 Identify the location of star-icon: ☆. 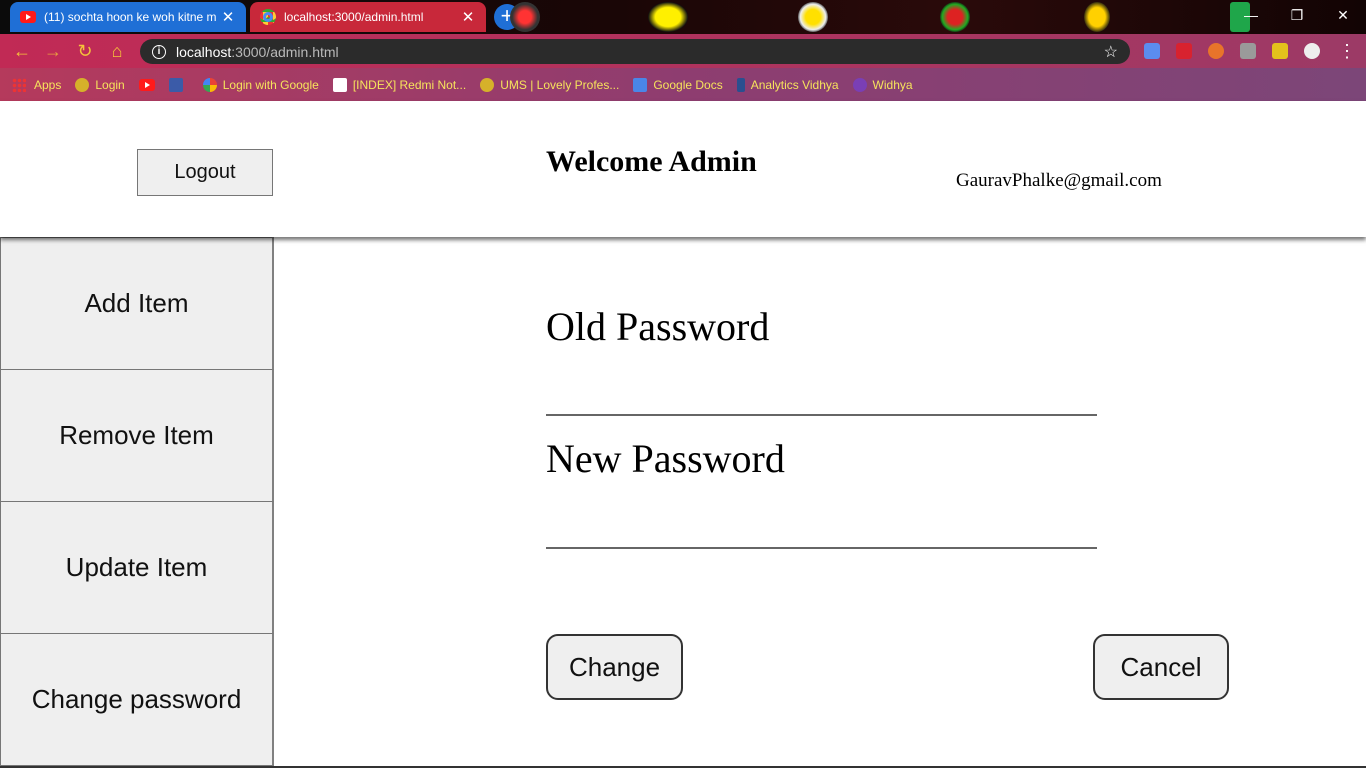
(1111, 52).